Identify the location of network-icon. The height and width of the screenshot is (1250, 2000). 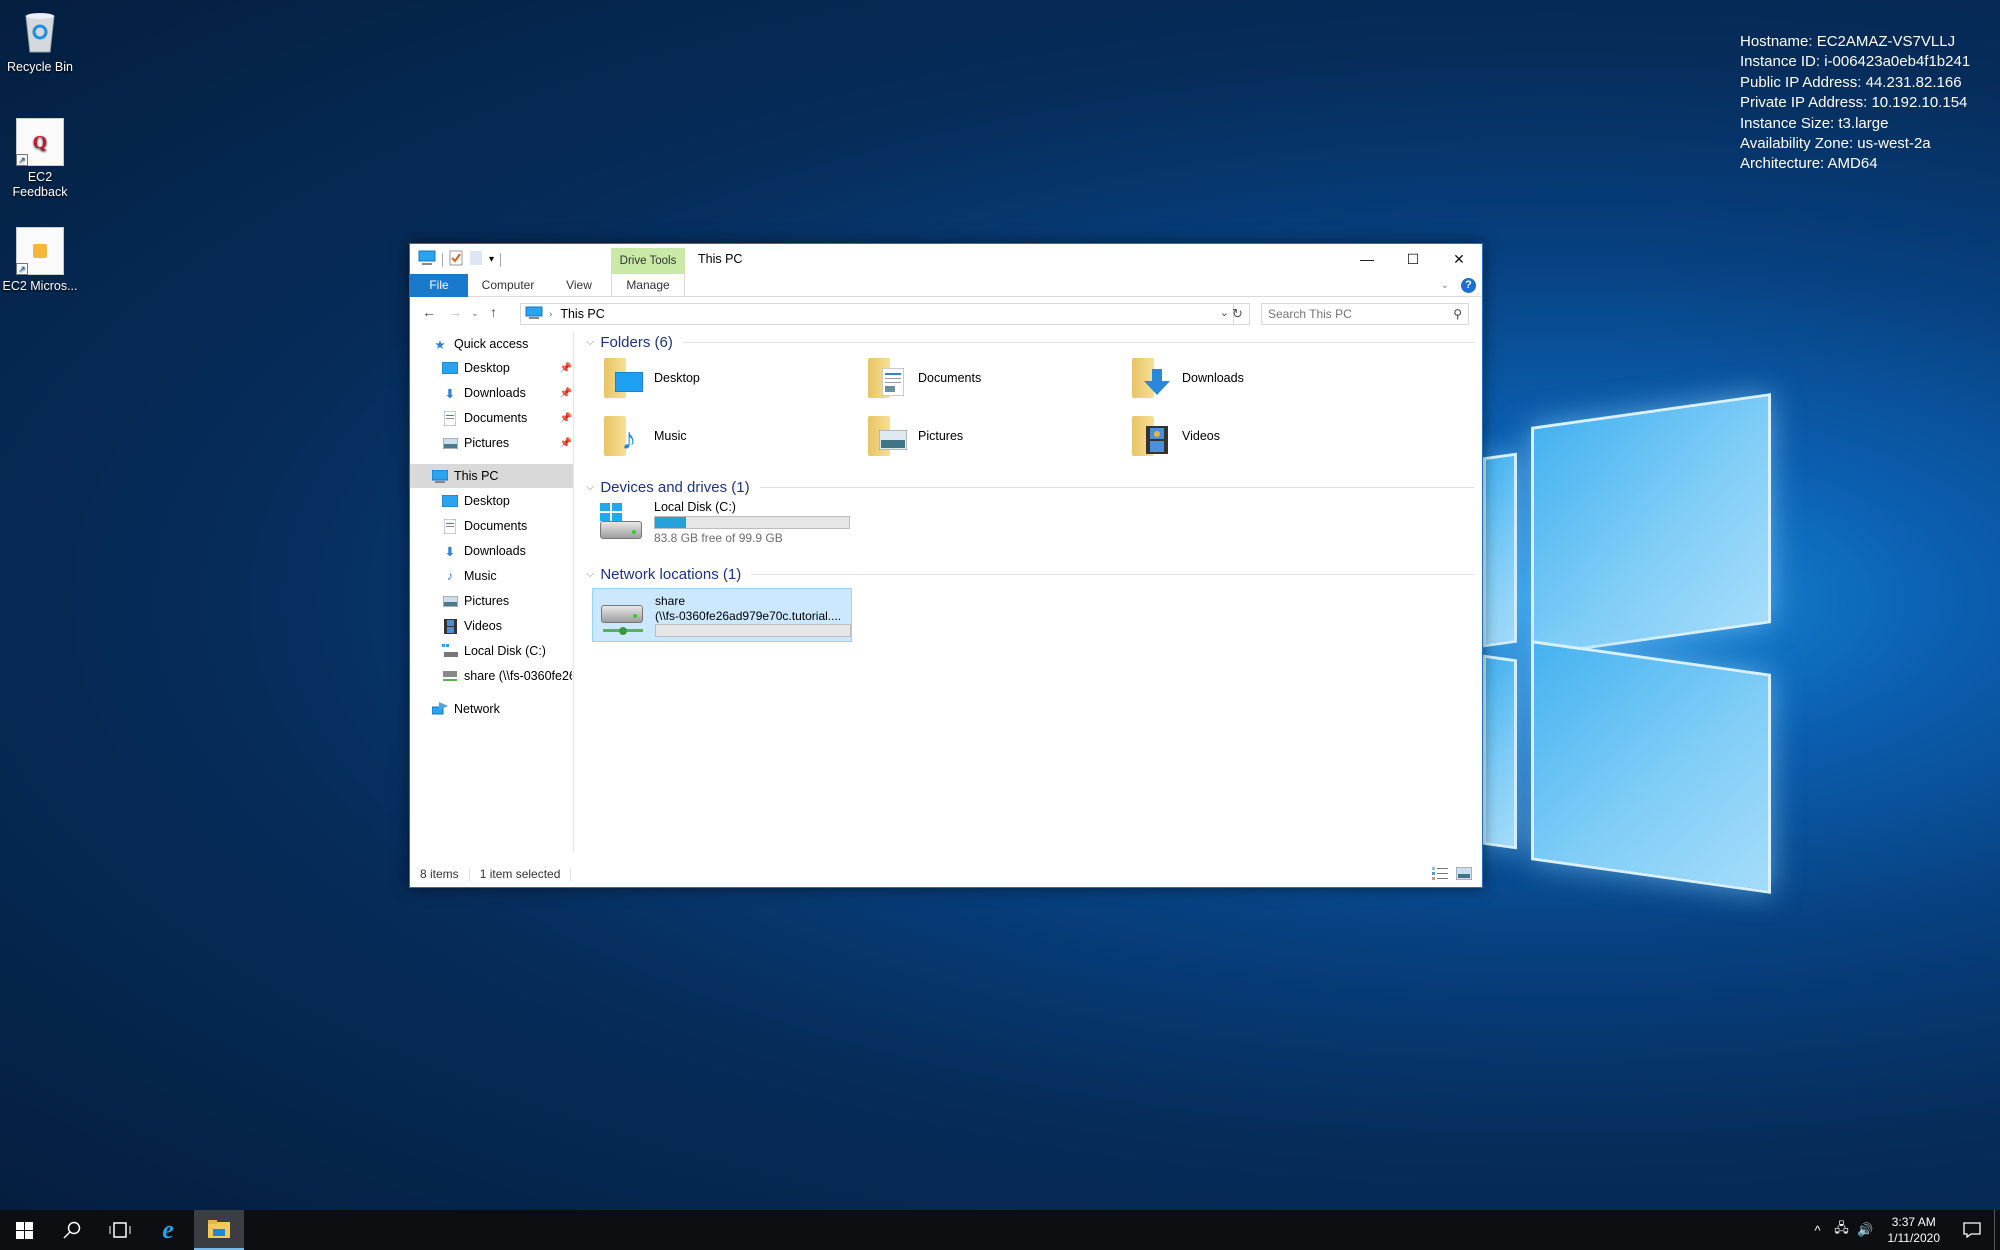
(440, 709).